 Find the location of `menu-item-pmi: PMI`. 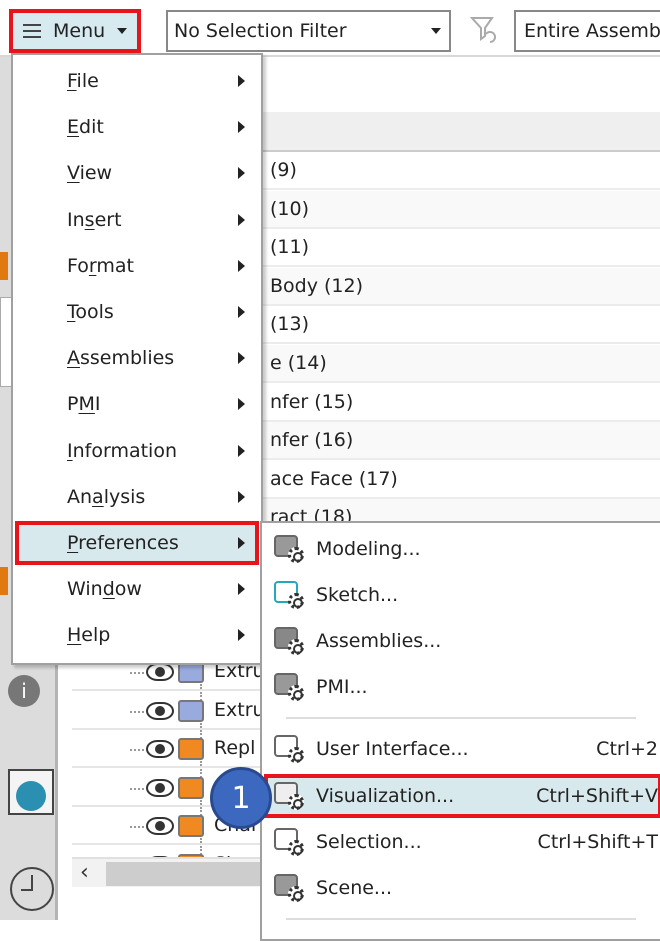

menu-item-pmi: PMI is located at coordinates (137, 404).